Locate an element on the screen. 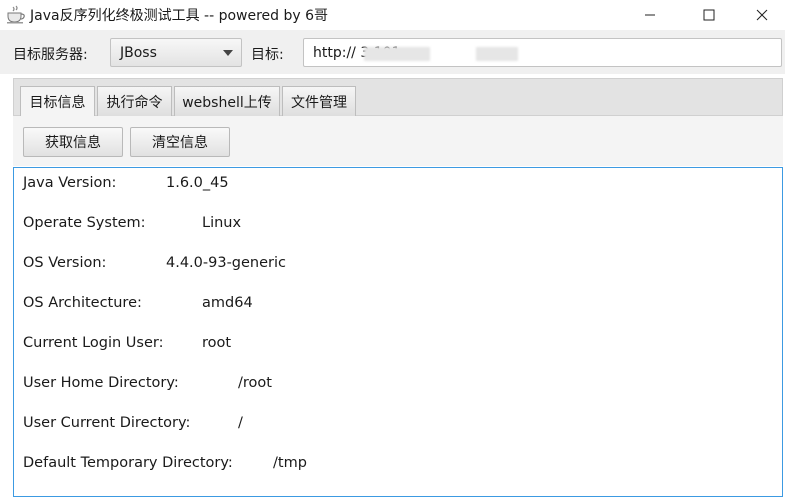  action-bar: 获取信息 清空信息 is located at coordinates (398, 141).